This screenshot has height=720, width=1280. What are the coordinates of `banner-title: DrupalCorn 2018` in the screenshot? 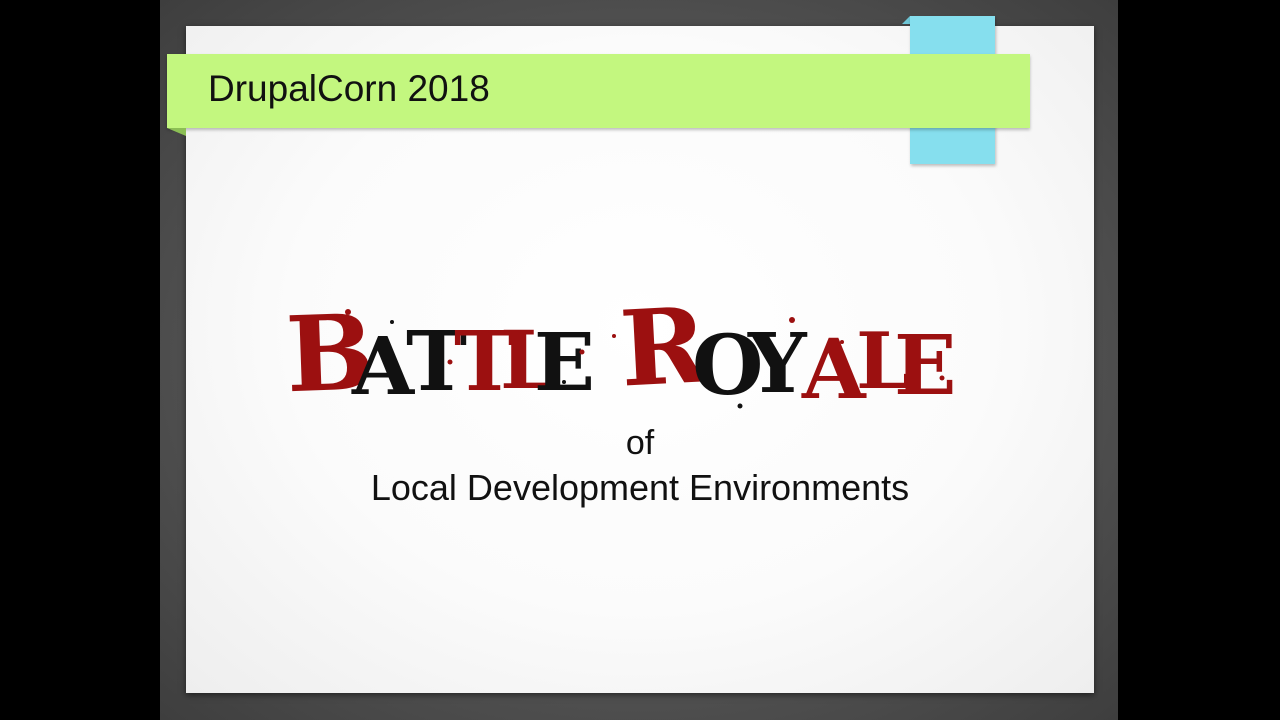 It's located at (349, 88).